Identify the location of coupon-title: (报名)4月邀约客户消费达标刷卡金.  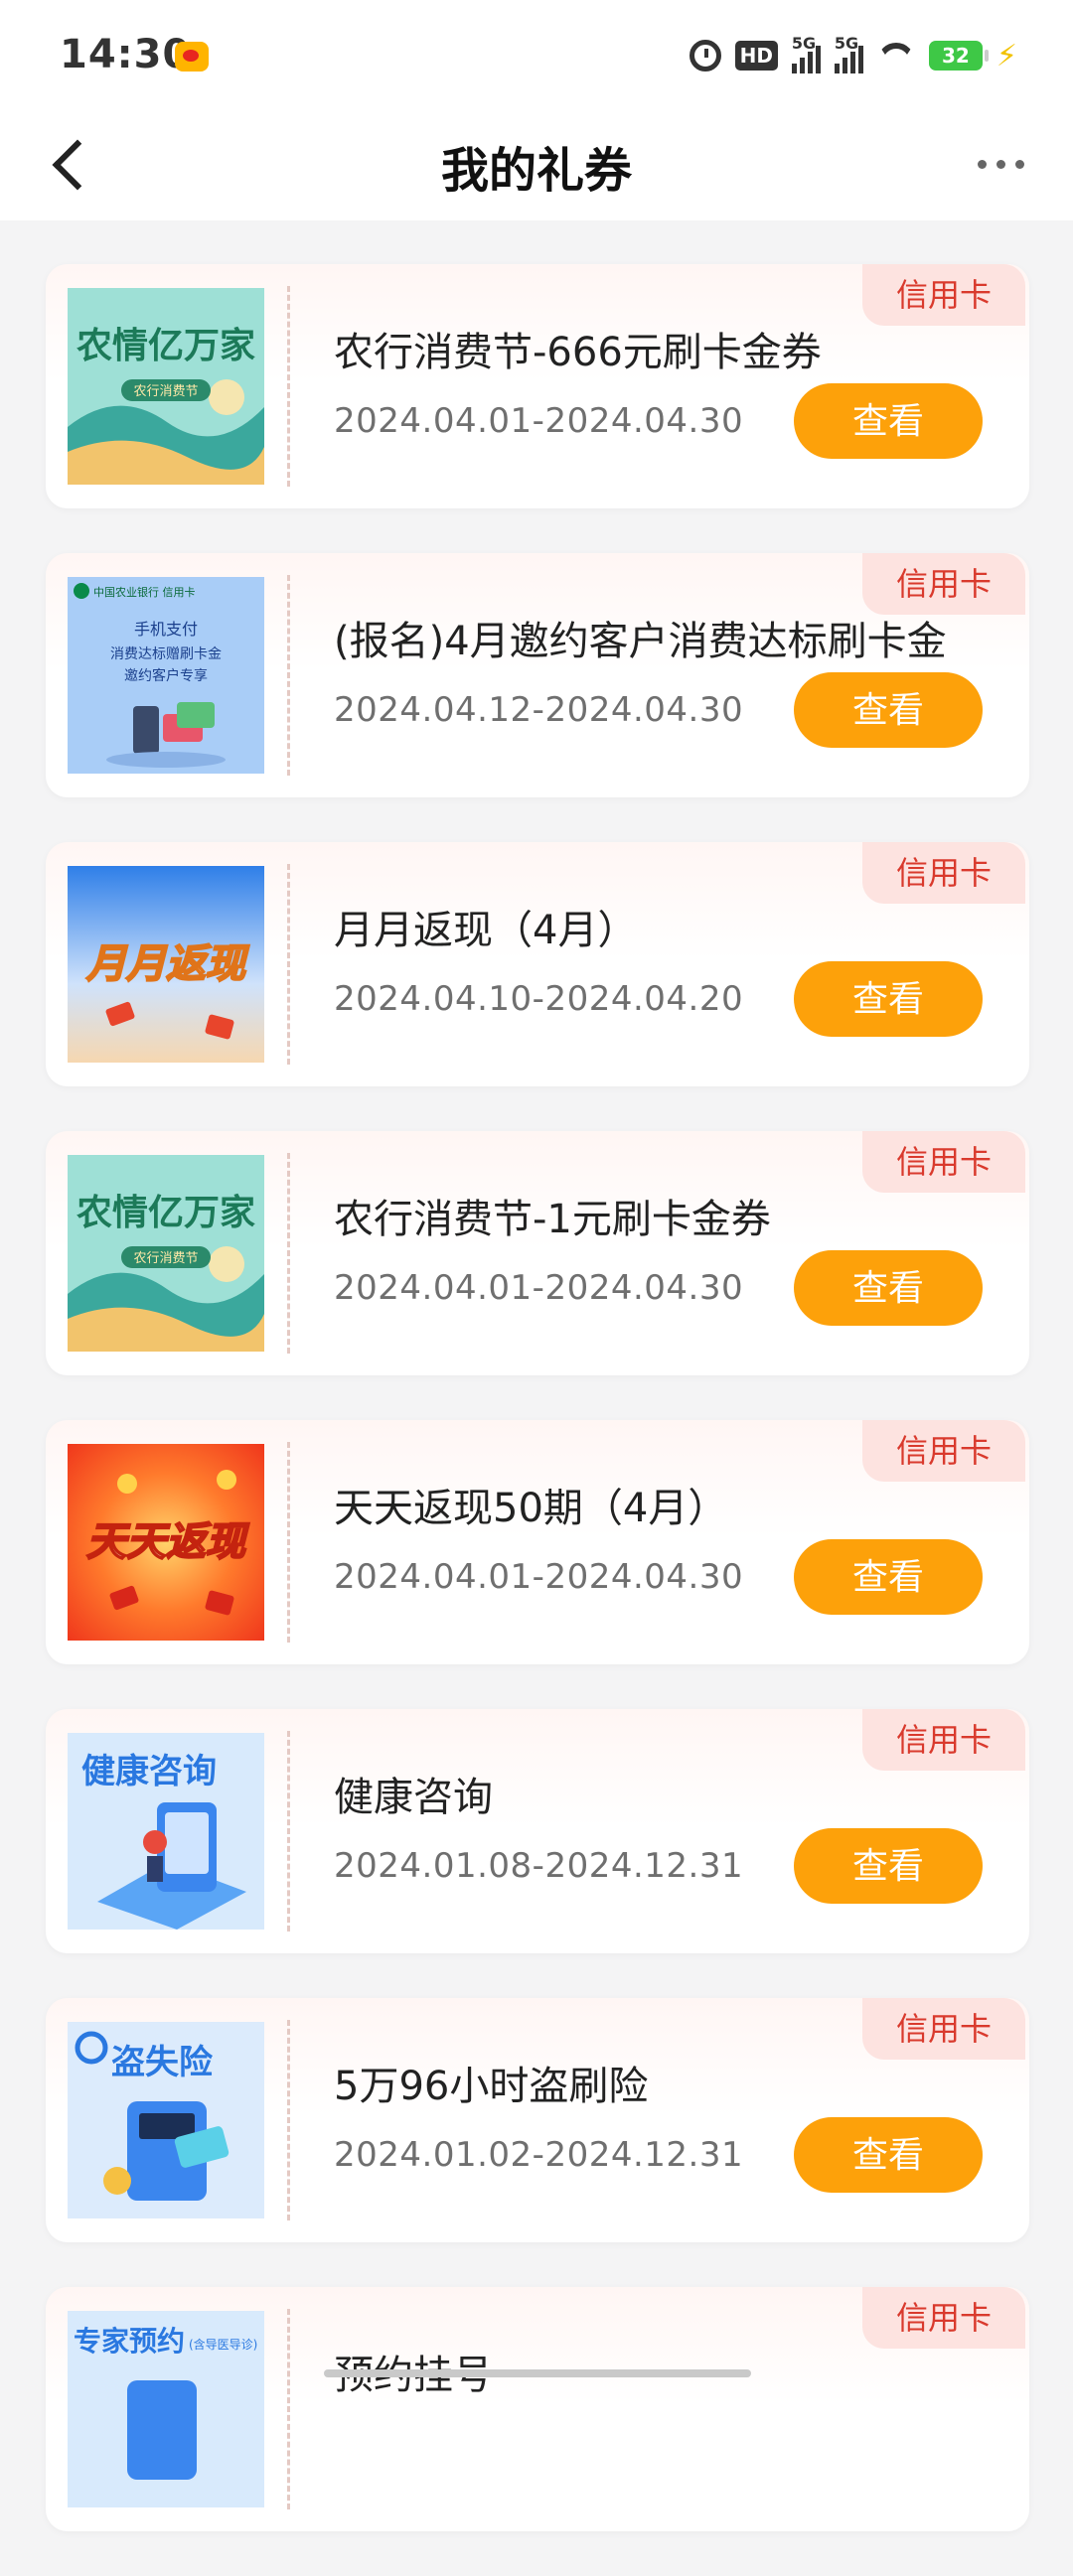
(640, 642).